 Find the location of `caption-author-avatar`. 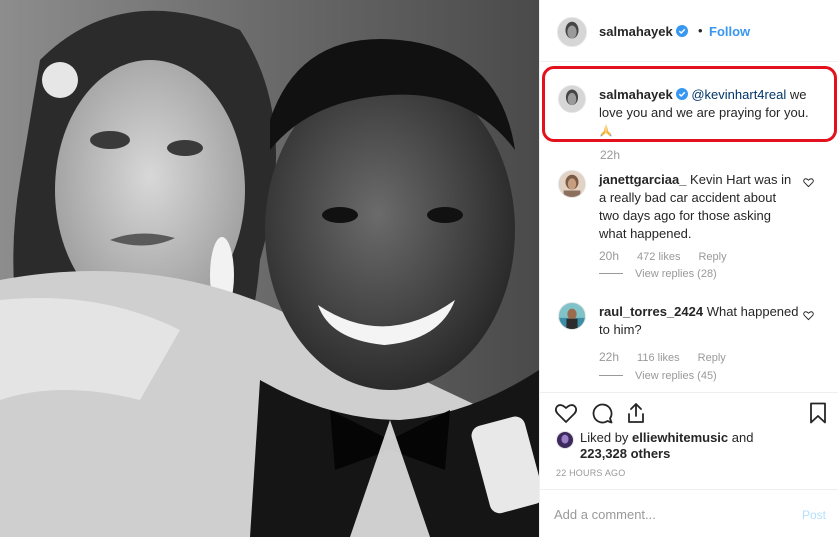

caption-author-avatar is located at coordinates (572, 99).